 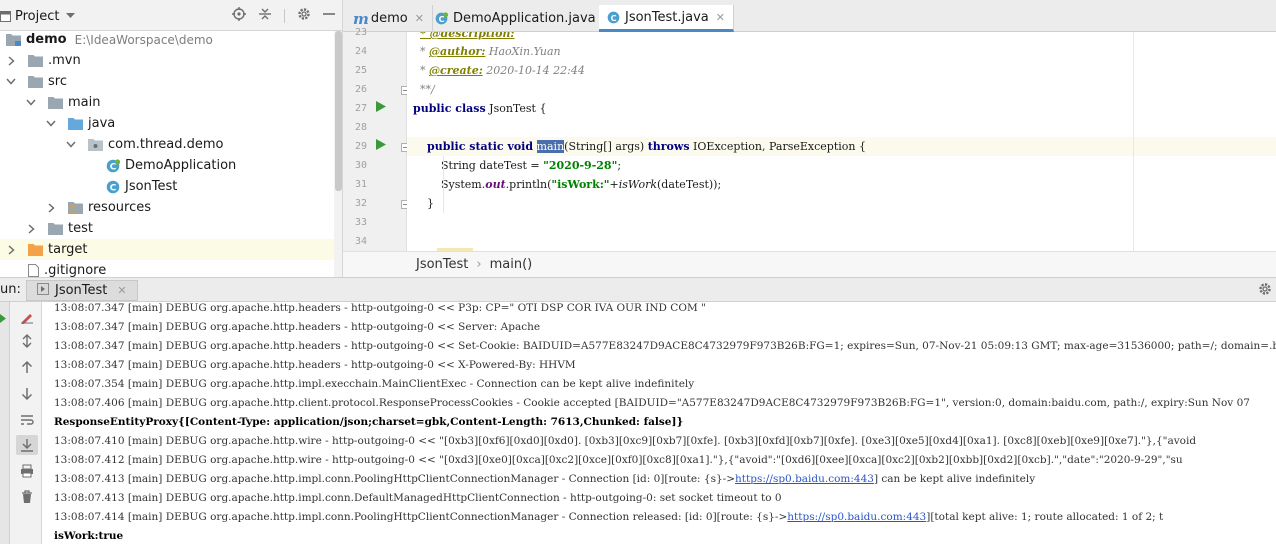 What do you see at coordinates (360, 241) in the screenshot?
I see `line-number: 34` at bounding box center [360, 241].